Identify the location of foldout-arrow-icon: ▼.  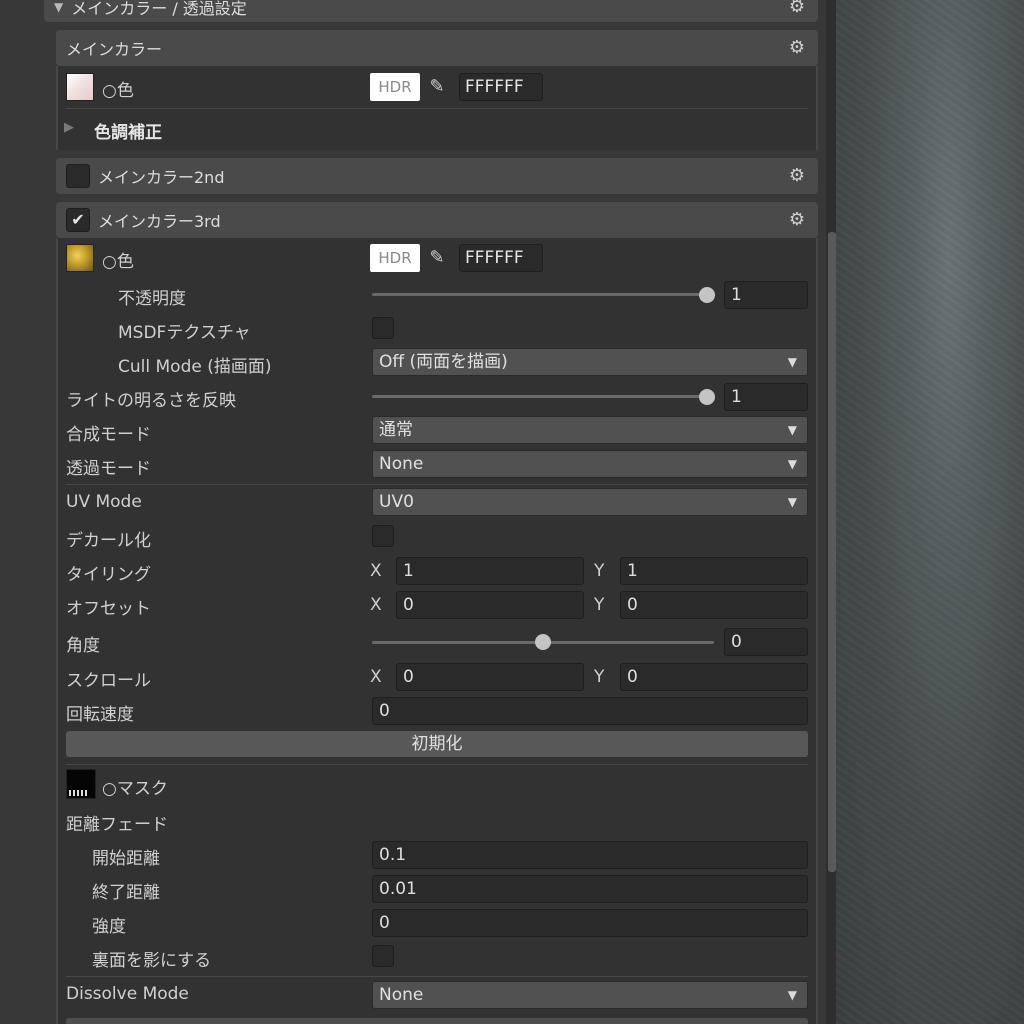
(59, 7).